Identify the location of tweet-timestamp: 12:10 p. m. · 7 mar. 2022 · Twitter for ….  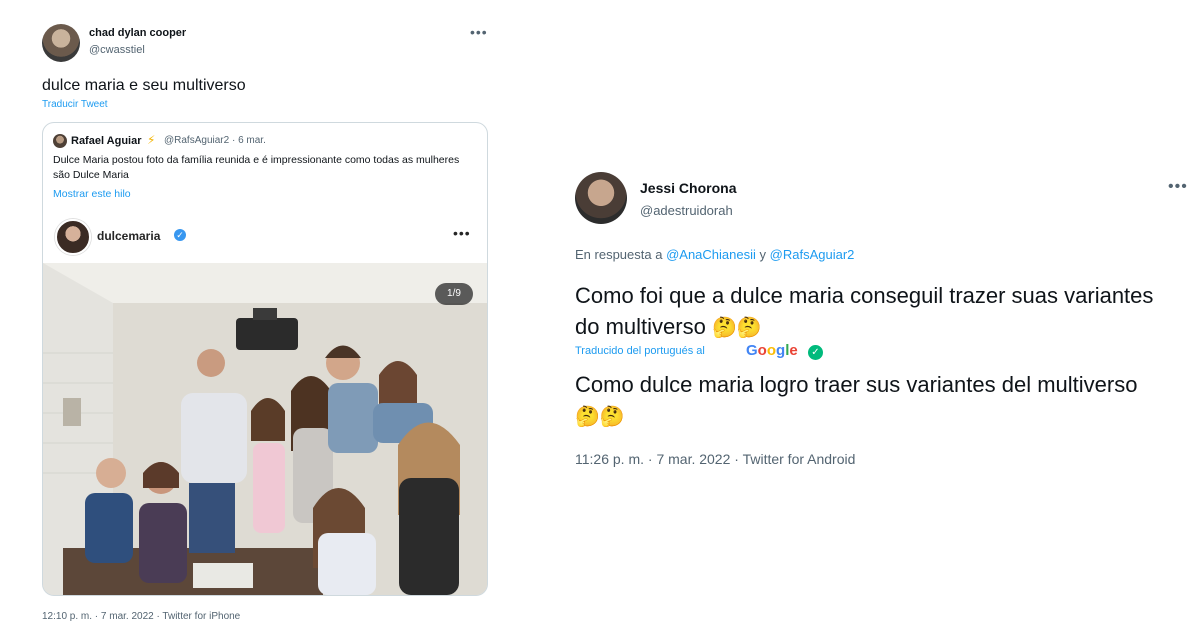
(141, 616).